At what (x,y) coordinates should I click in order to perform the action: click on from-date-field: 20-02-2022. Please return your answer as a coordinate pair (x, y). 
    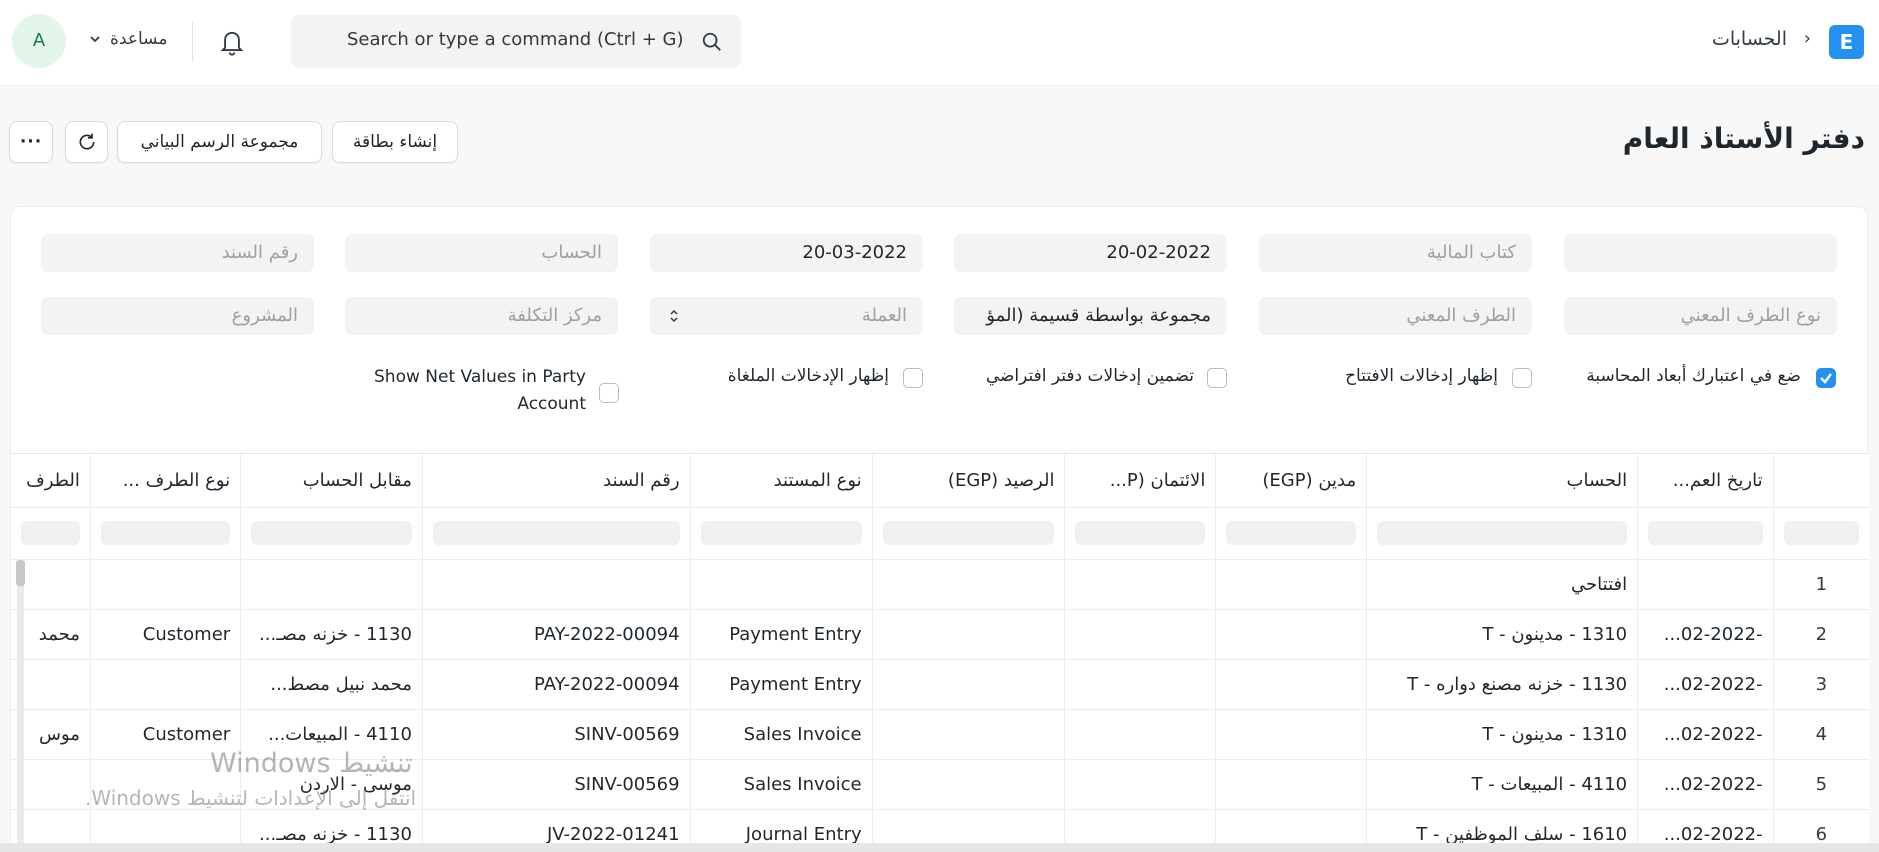
    Looking at the image, I should click on (1090, 253).